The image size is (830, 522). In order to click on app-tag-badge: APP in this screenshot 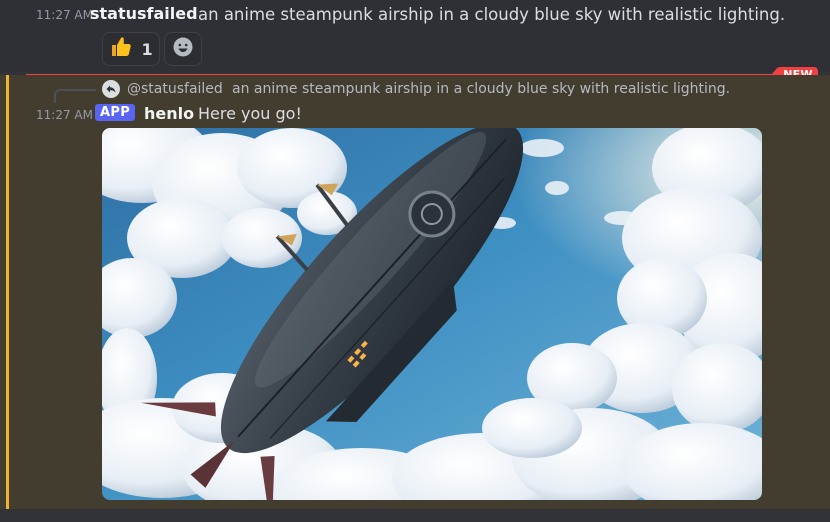, I will do `click(115, 112)`.